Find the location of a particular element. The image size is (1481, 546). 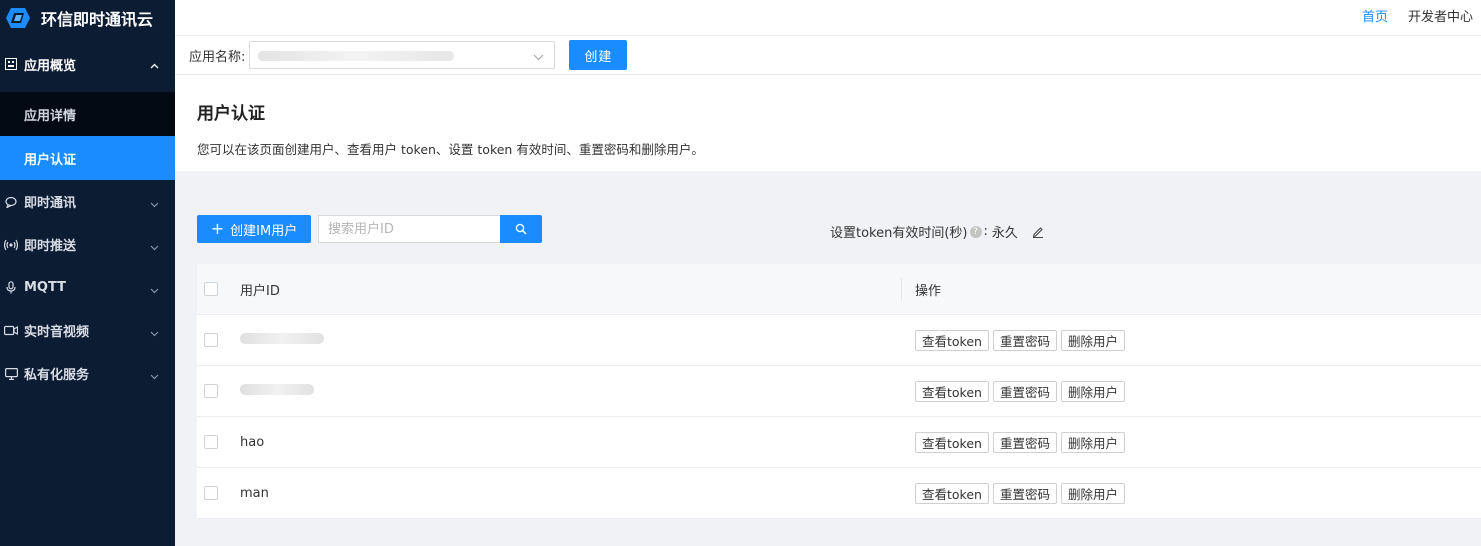

brand-logo-icon is located at coordinates (18, 18).